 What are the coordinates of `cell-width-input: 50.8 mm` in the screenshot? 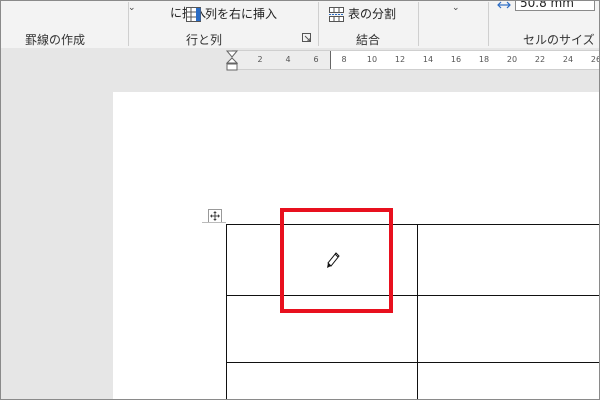 It's located at (555, 5).